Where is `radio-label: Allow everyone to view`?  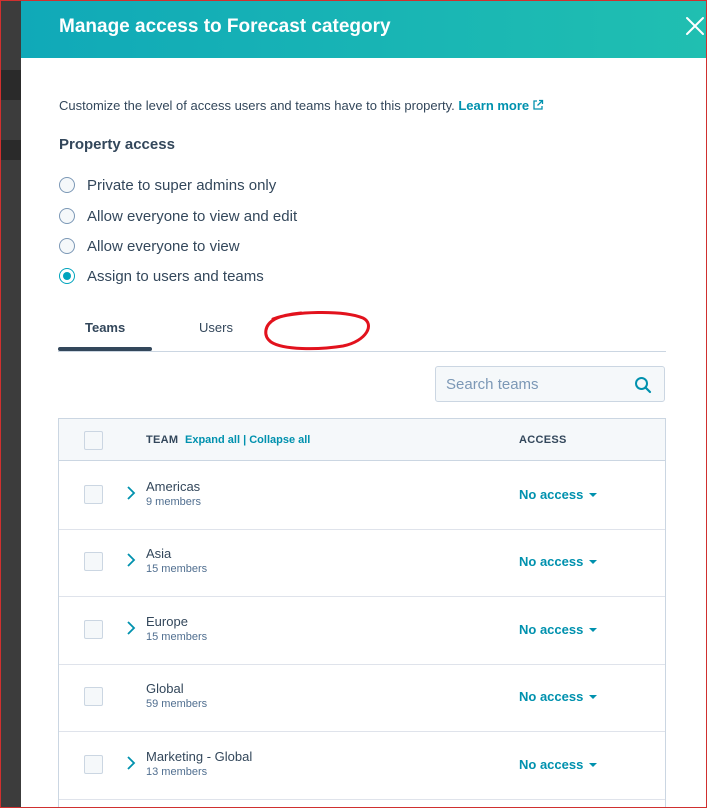 radio-label: Allow everyone to view is located at coordinates (163, 246).